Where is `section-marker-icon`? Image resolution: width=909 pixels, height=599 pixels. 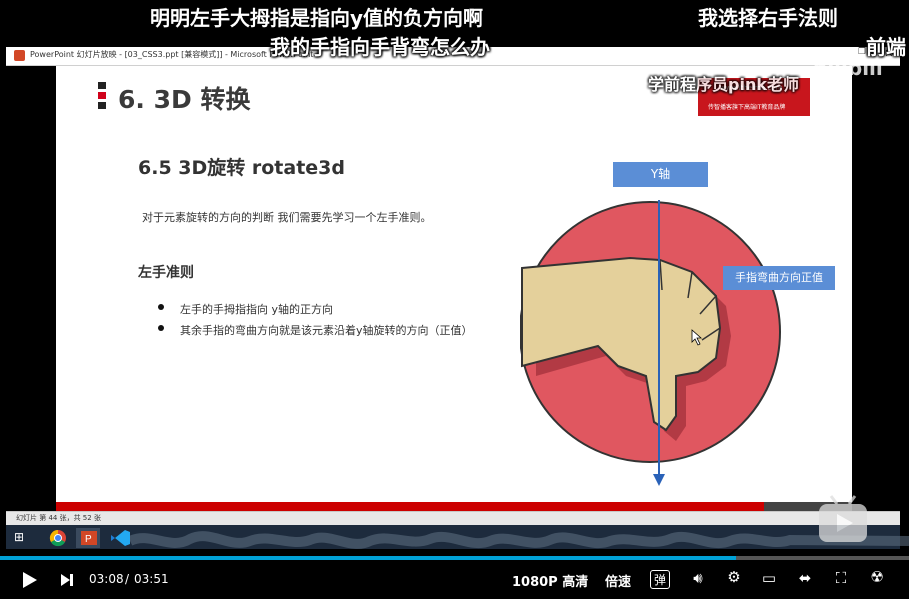 section-marker-icon is located at coordinates (102, 95).